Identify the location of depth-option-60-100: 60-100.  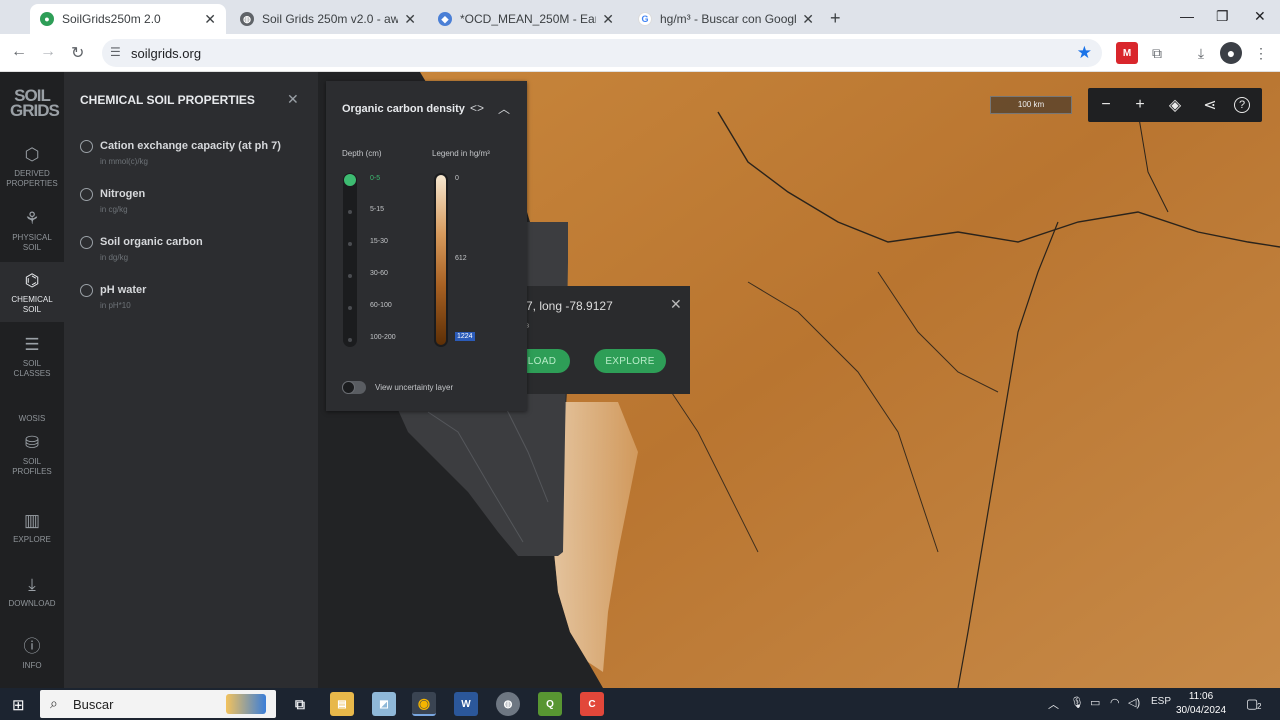
(381, 305).